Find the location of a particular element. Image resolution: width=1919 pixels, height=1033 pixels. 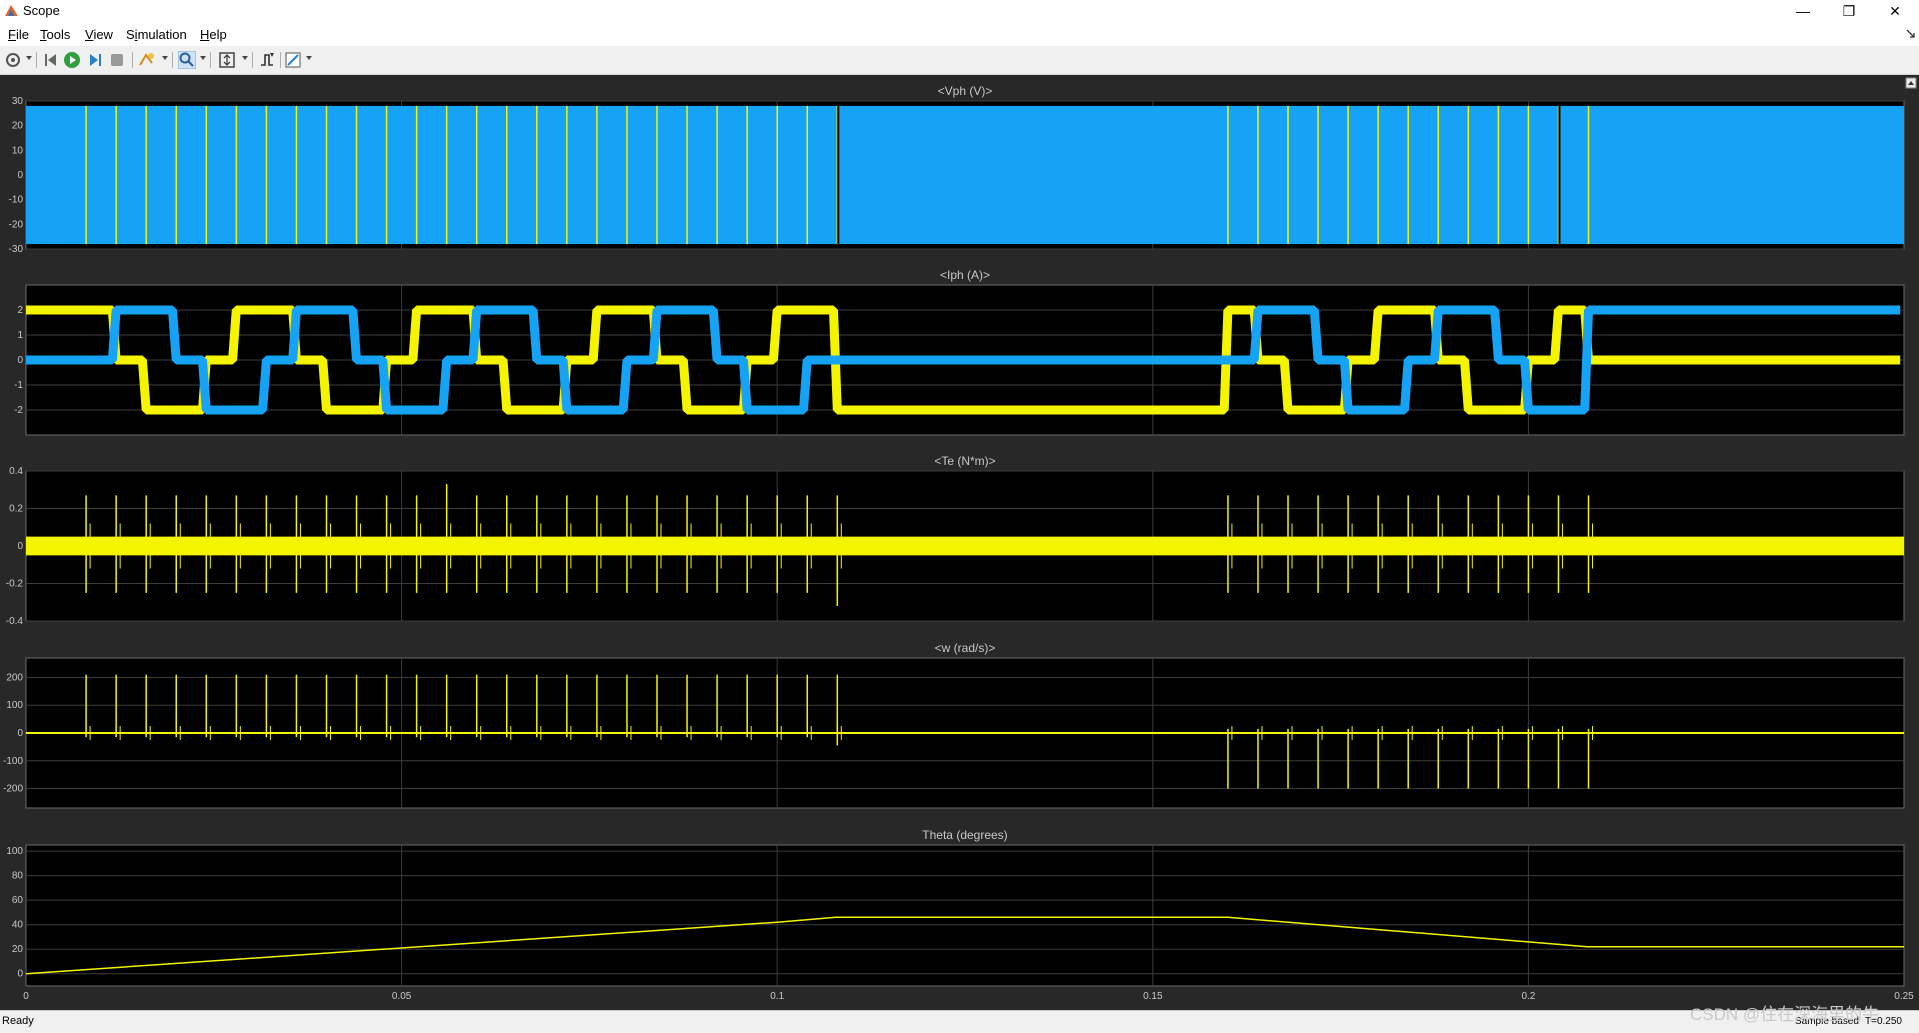

matlab-scope-icon is located at coordinates (11, 10).